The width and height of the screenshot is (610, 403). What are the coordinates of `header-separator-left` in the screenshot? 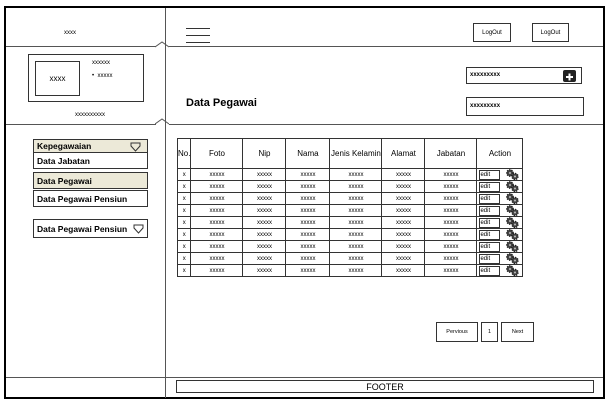 It's located at (81, 46).